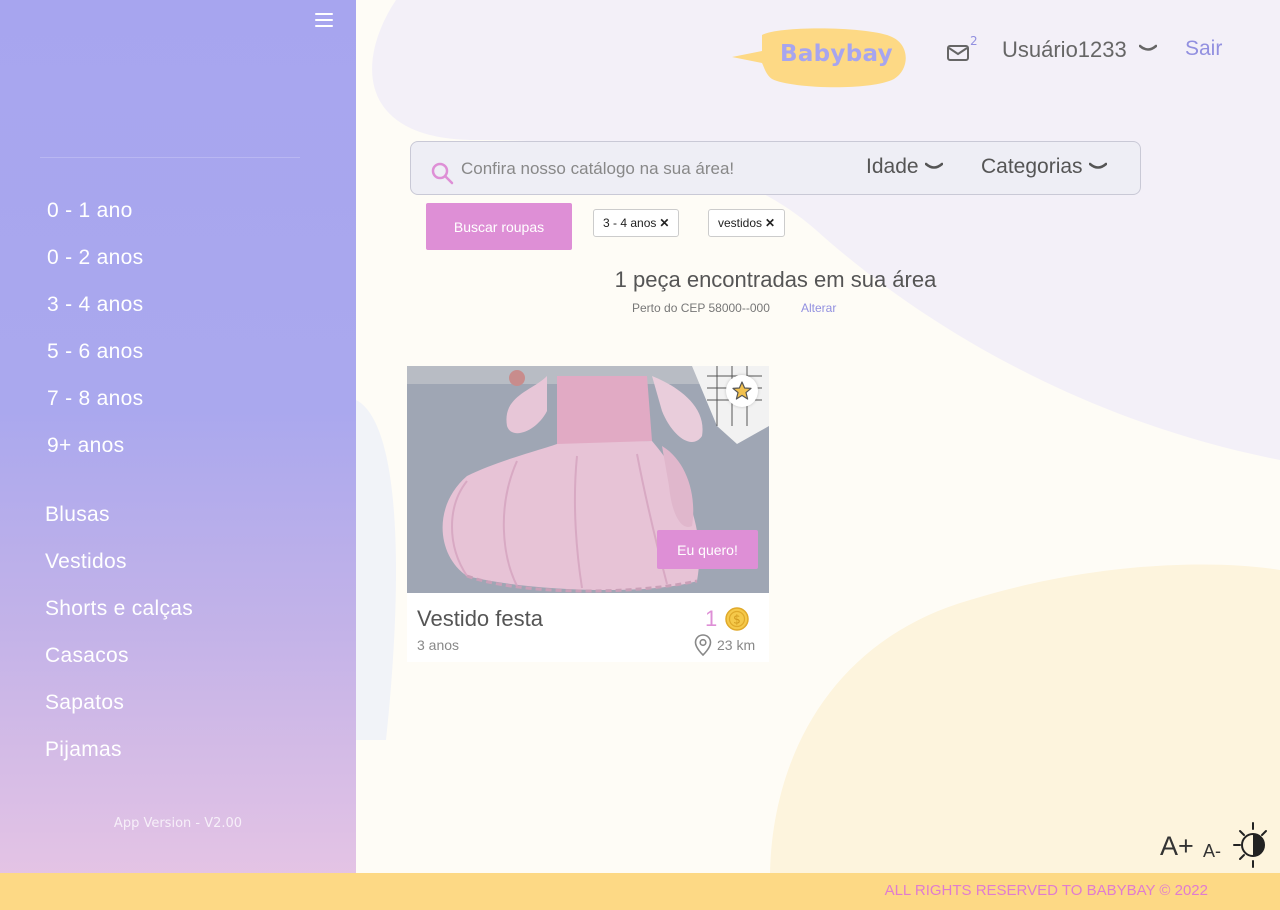 The width and height of the screenshot is (1280, 910). I want to click on filter-chip-label: 3 - 4 anos, so click(630, 223).